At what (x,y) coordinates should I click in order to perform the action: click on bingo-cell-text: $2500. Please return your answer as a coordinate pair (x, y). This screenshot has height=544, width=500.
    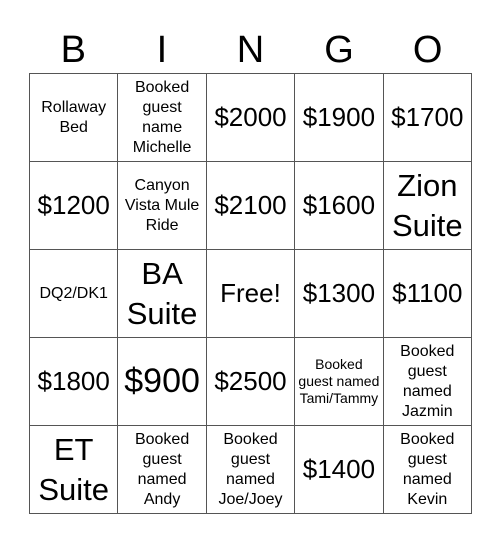
    Looking at the image, I should click on (250, 380).